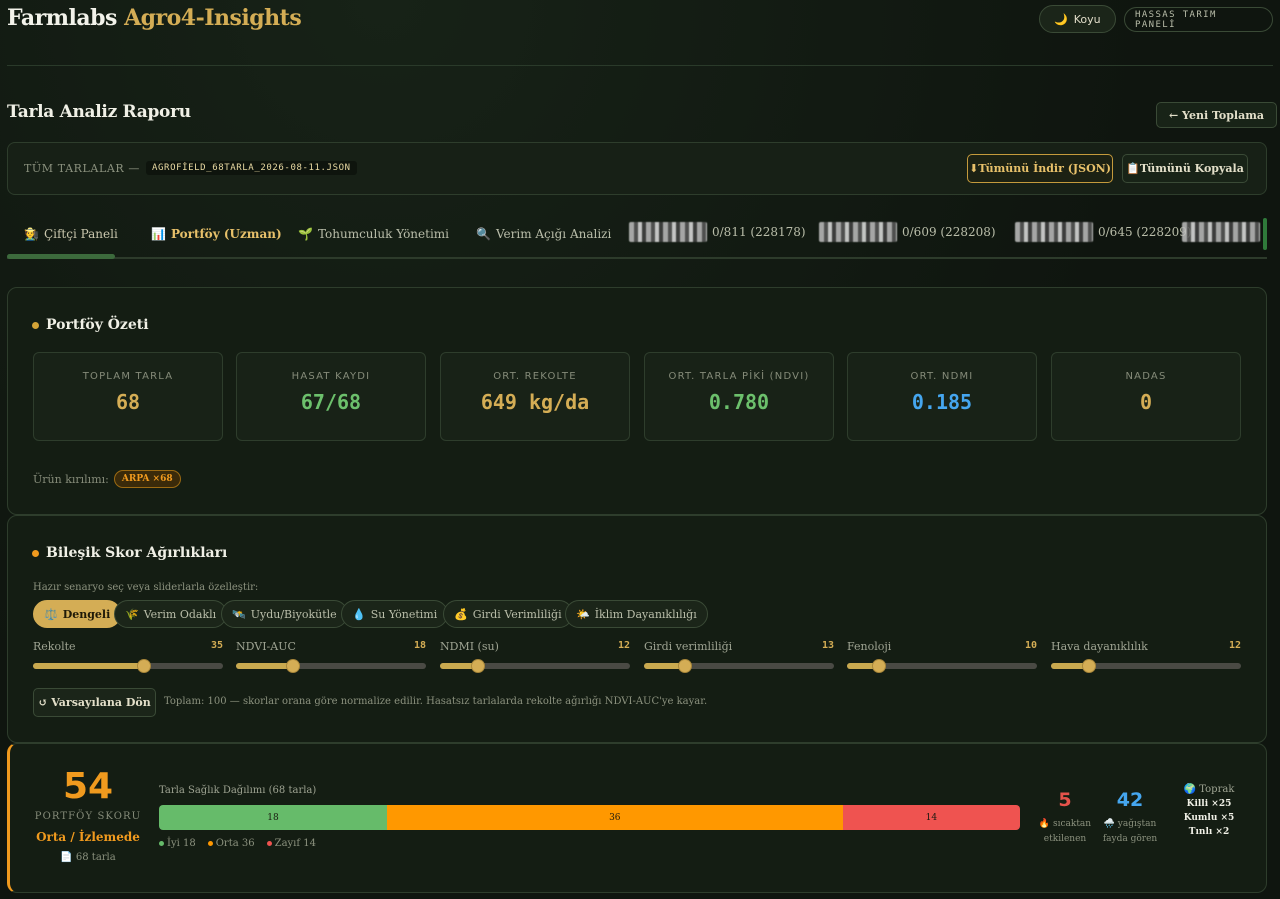  I want to click on preset-yield-focused: 🌾 Verim Odaklı, so click(171, 614).